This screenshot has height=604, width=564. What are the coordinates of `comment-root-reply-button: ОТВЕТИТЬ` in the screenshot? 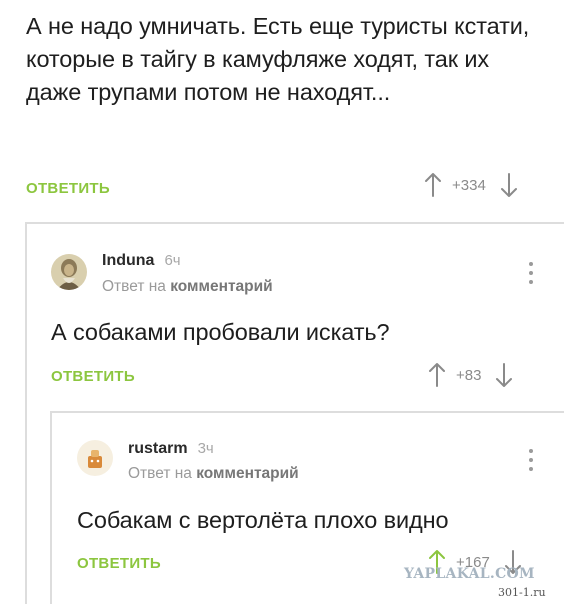 It's located at (68, 188).